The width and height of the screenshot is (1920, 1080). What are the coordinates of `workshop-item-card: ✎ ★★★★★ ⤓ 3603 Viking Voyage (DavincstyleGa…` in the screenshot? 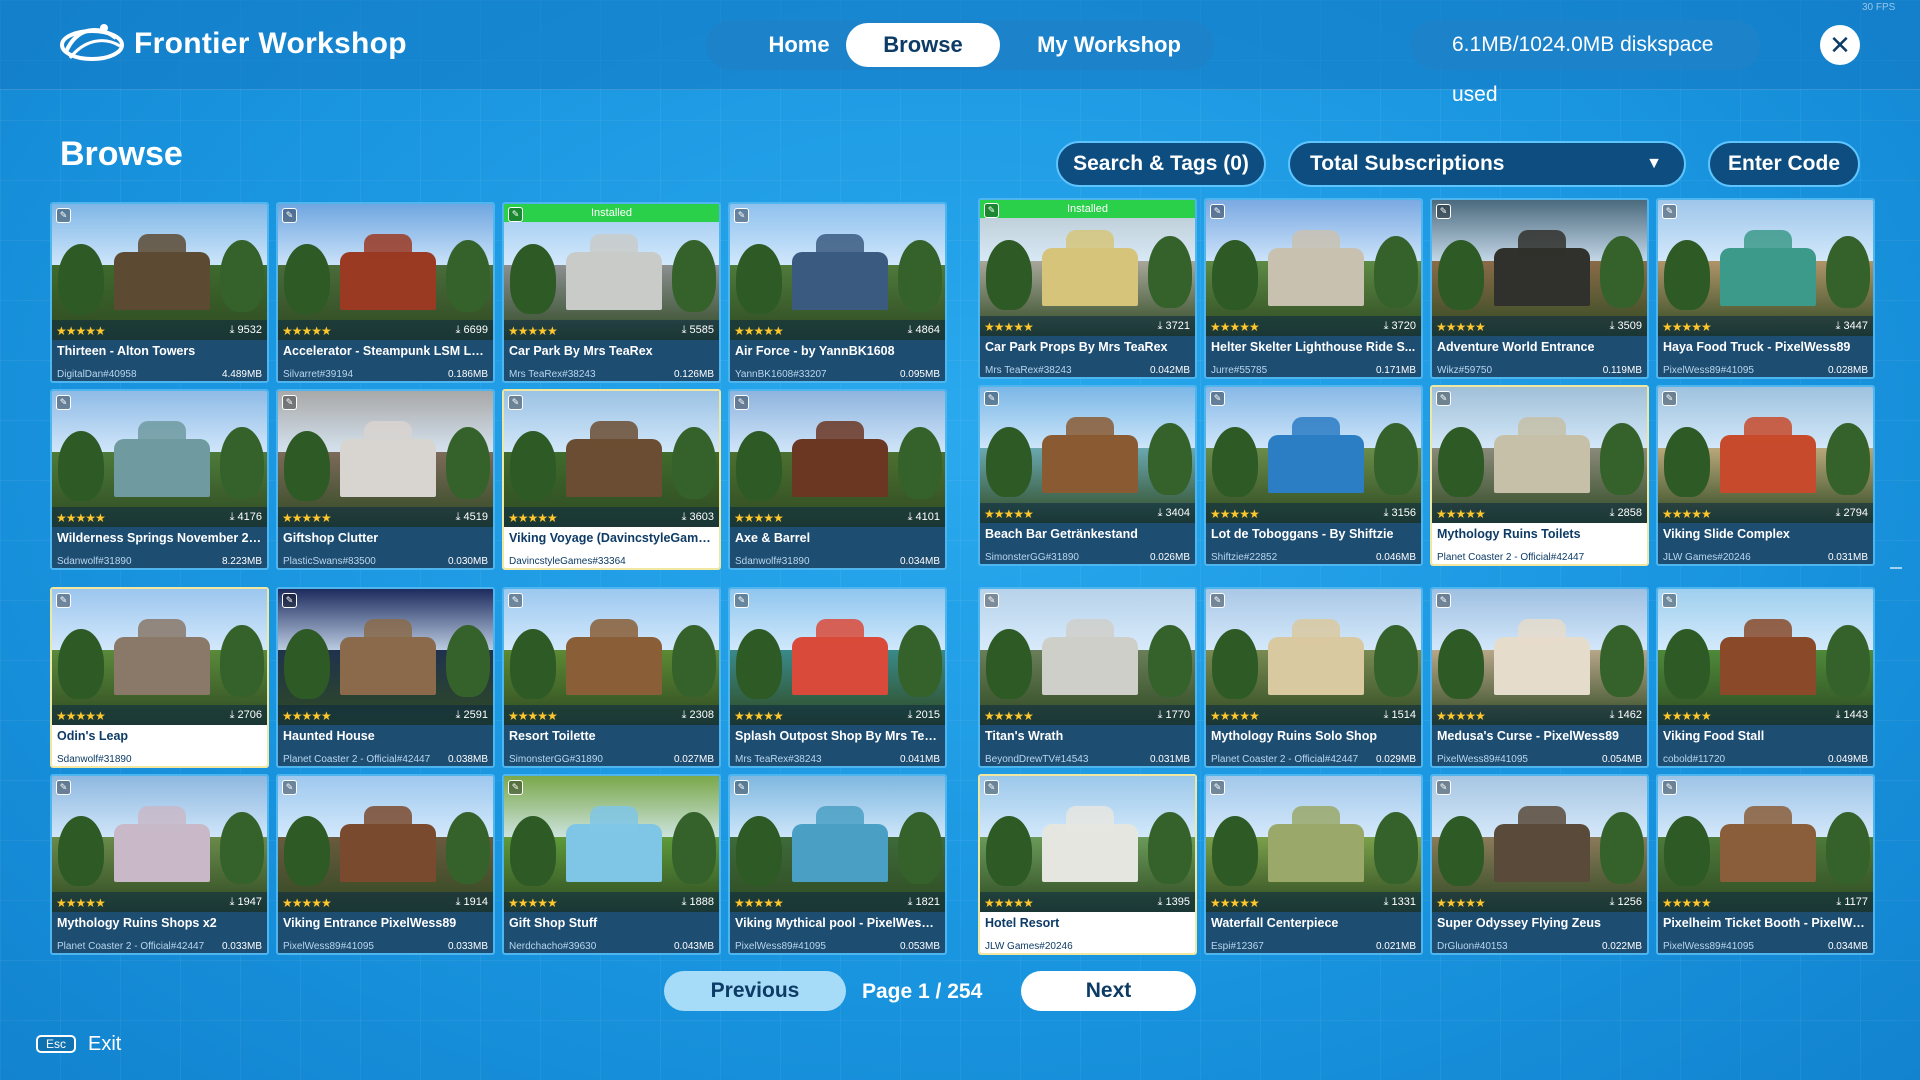 It's located at (611, 479).